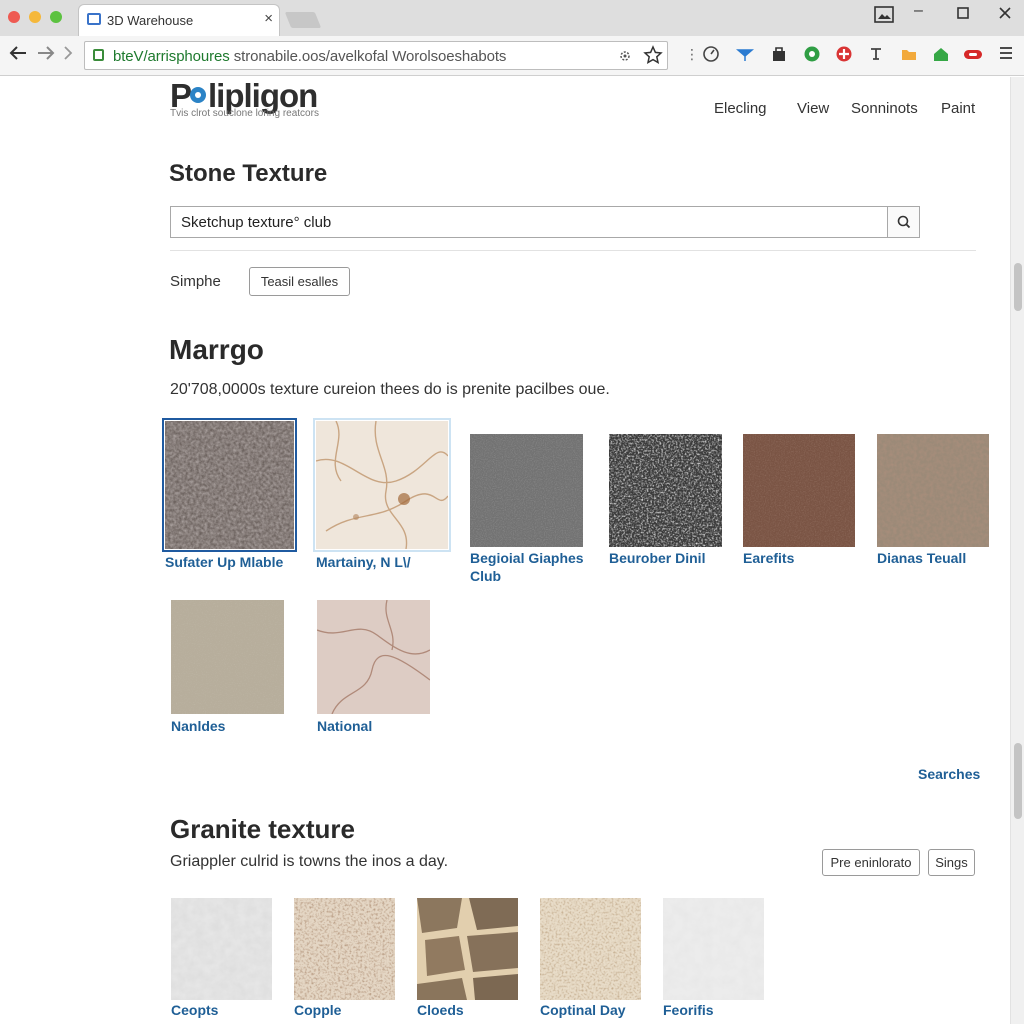 The height and width of the screenshot is (1024, 1024). I want to click on tab-favicon-icon, so click(94, 19).